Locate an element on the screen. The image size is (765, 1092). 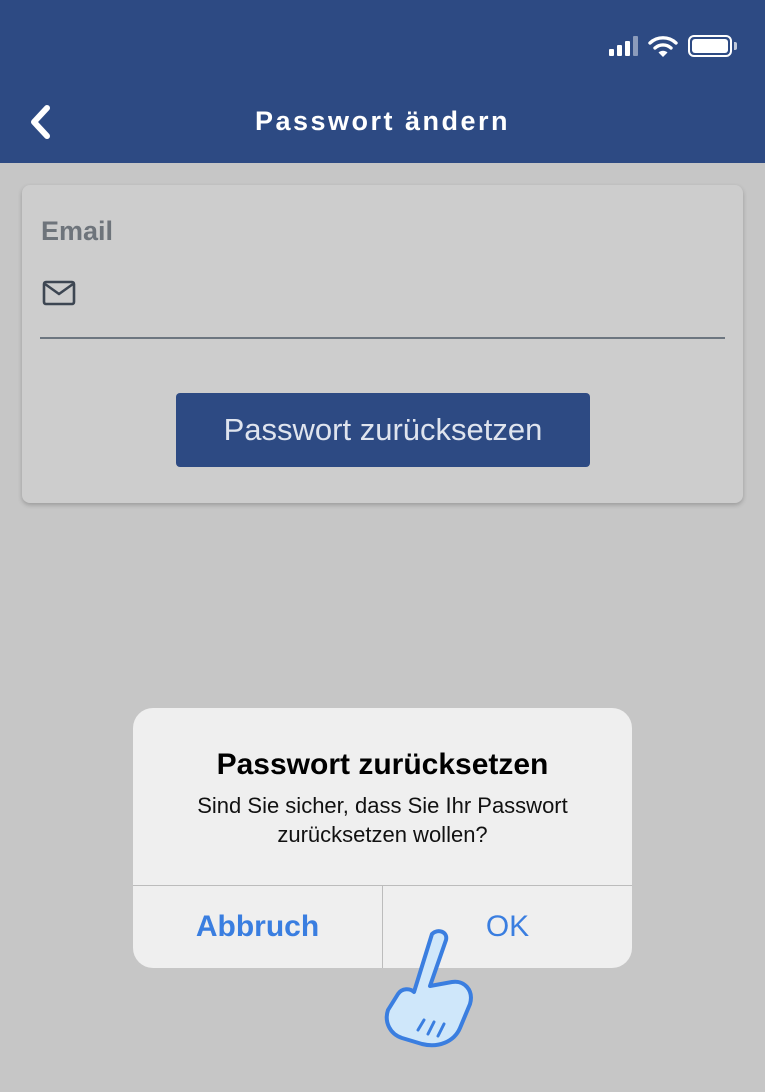
battery-icon is located at coordinates (712, 46).